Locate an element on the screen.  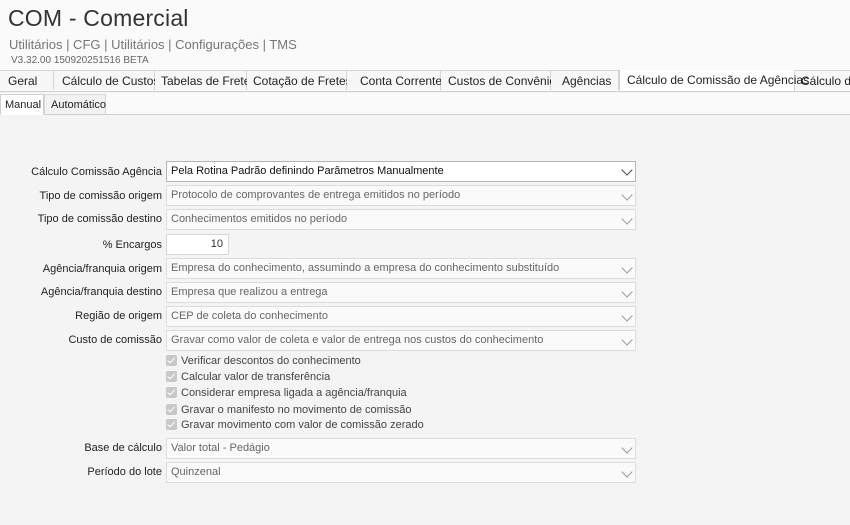
tab-calculo-comissao-agencias: Cálculo de Comissão de Agências is located at coordinates (714, 80).